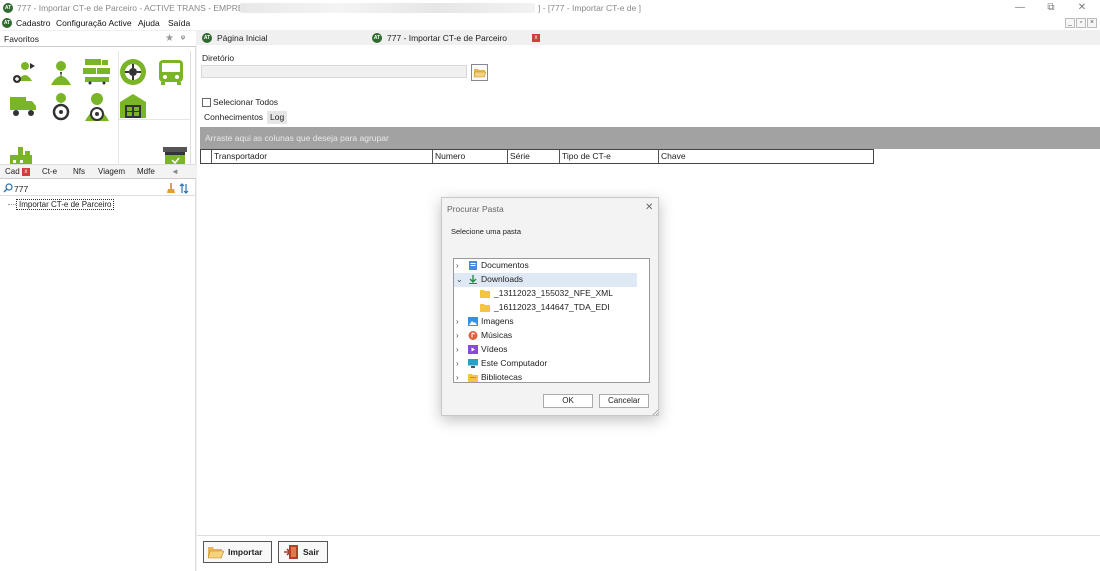  What do you see at coordinates (470, 156) in the screenshot?
I see `column-numero: Numero` at bounding box center [470, 156].